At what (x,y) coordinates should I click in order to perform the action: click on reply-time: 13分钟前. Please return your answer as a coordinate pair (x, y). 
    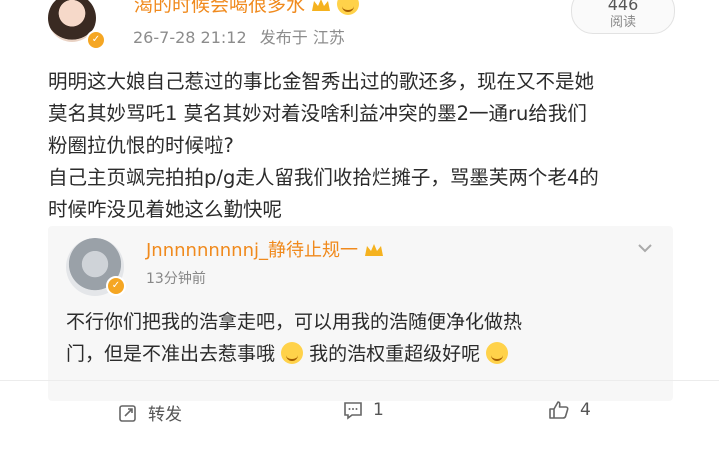
    Looking at the image, I should click on (176, 279).